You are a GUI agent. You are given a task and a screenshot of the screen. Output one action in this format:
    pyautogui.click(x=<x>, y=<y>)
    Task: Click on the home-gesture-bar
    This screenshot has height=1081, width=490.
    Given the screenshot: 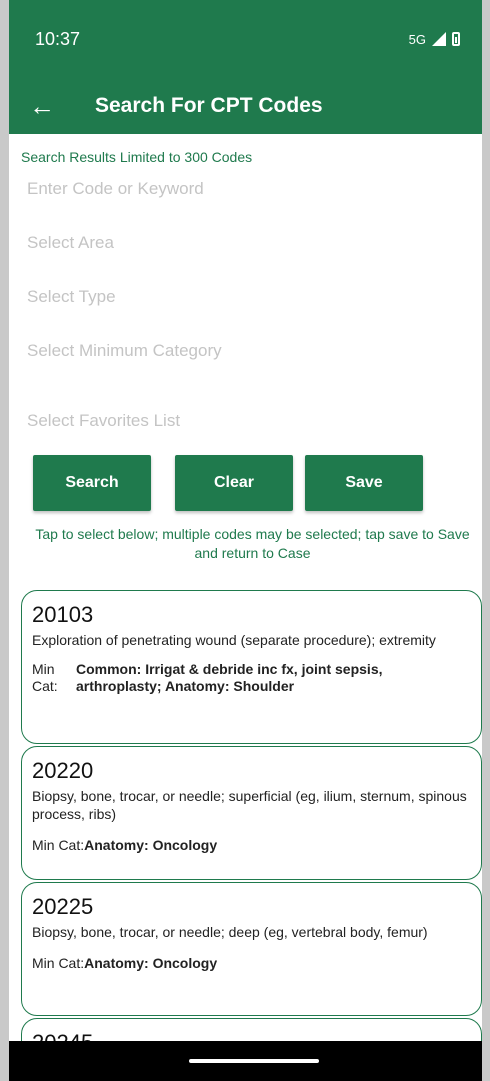 What is the action you would take?
    pyautogui.click(x=254, y=1061)
    